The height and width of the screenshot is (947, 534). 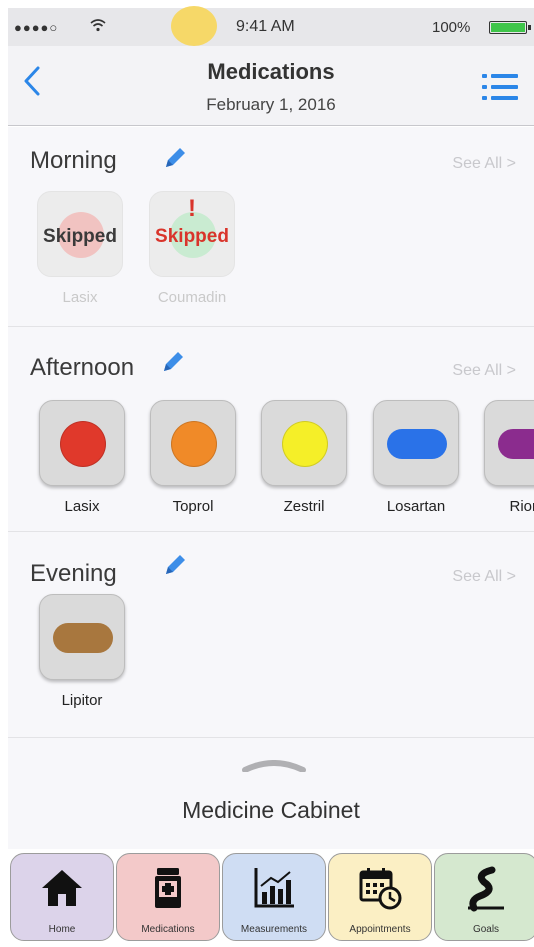 I want to click on med-afternoon-riom: Riom, so click(x=508, y=457).